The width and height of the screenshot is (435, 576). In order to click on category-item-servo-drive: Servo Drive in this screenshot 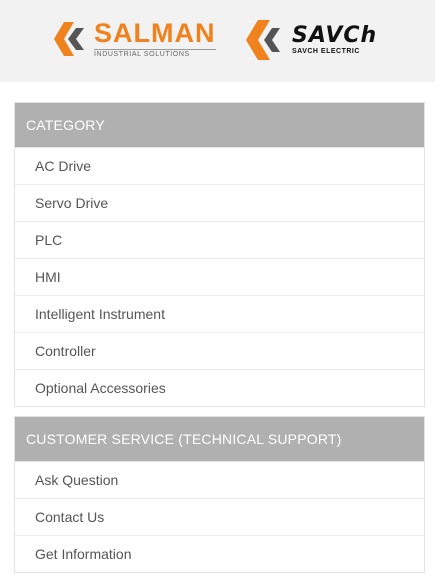, I will do `click(219, 202)`.